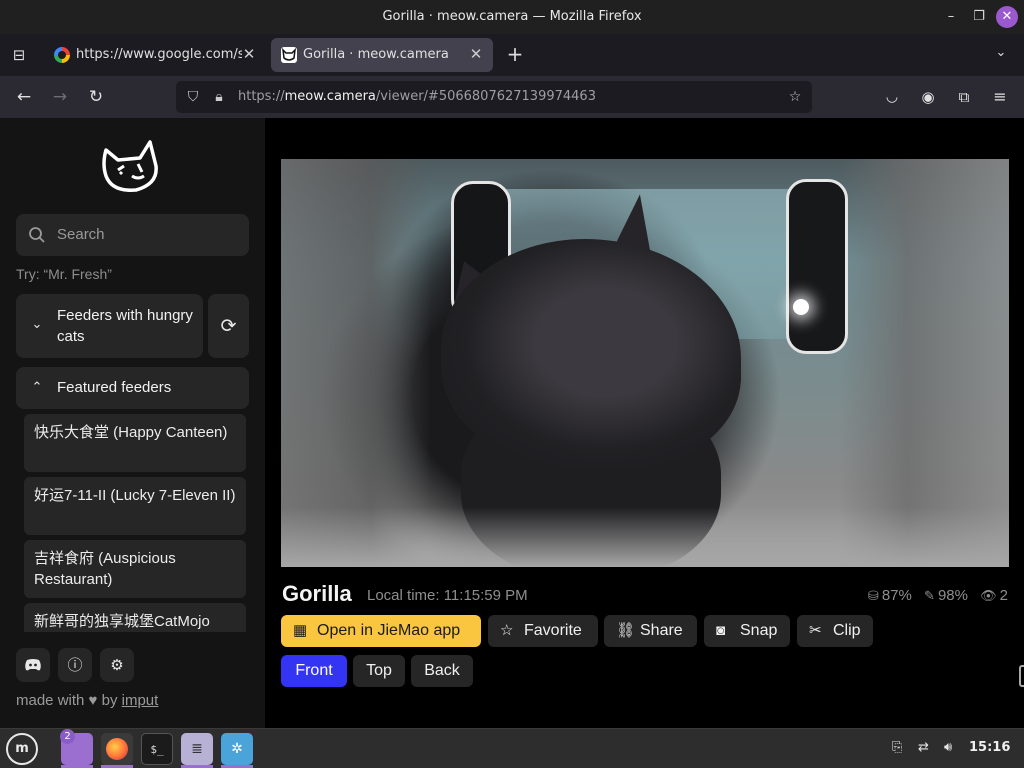 The width and height of the screenshot is (1024, 768). I want to click on taskbar: m 2 $_ ≣ ✲ ⎘ ⇄ 🔊︎ 15:16, so click(512, 748).